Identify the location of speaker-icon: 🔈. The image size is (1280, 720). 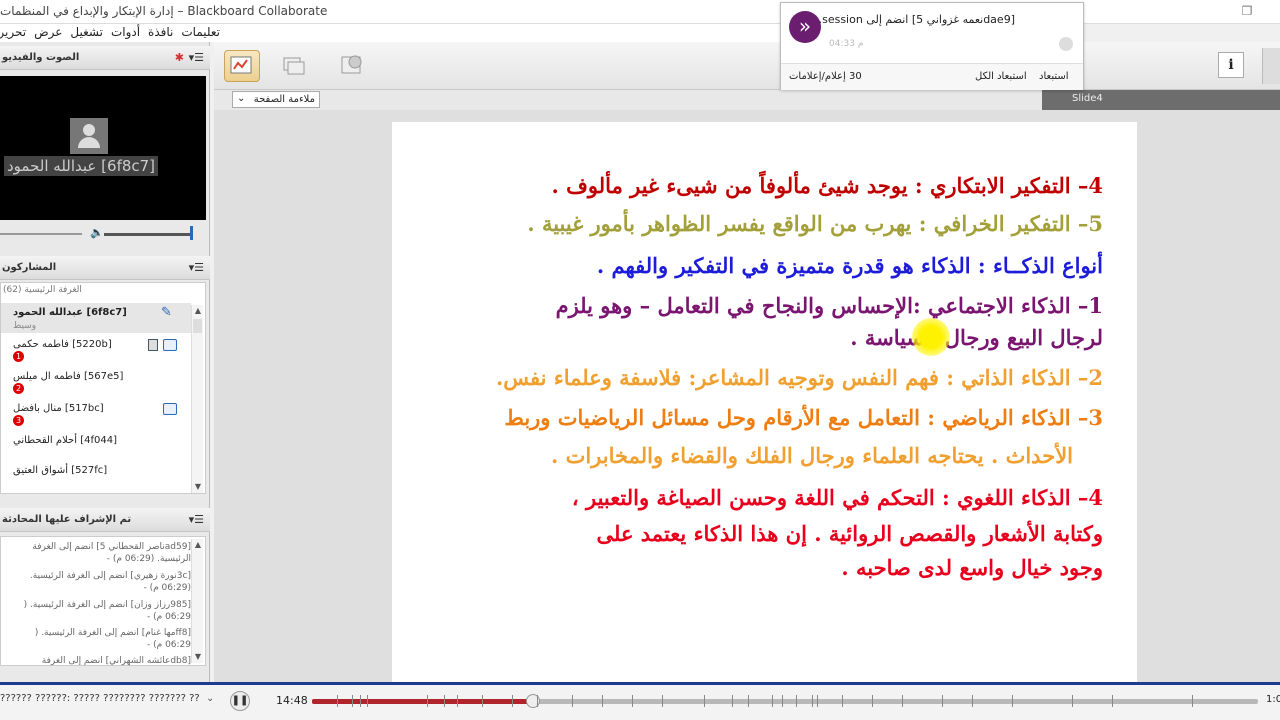
(97, 232).